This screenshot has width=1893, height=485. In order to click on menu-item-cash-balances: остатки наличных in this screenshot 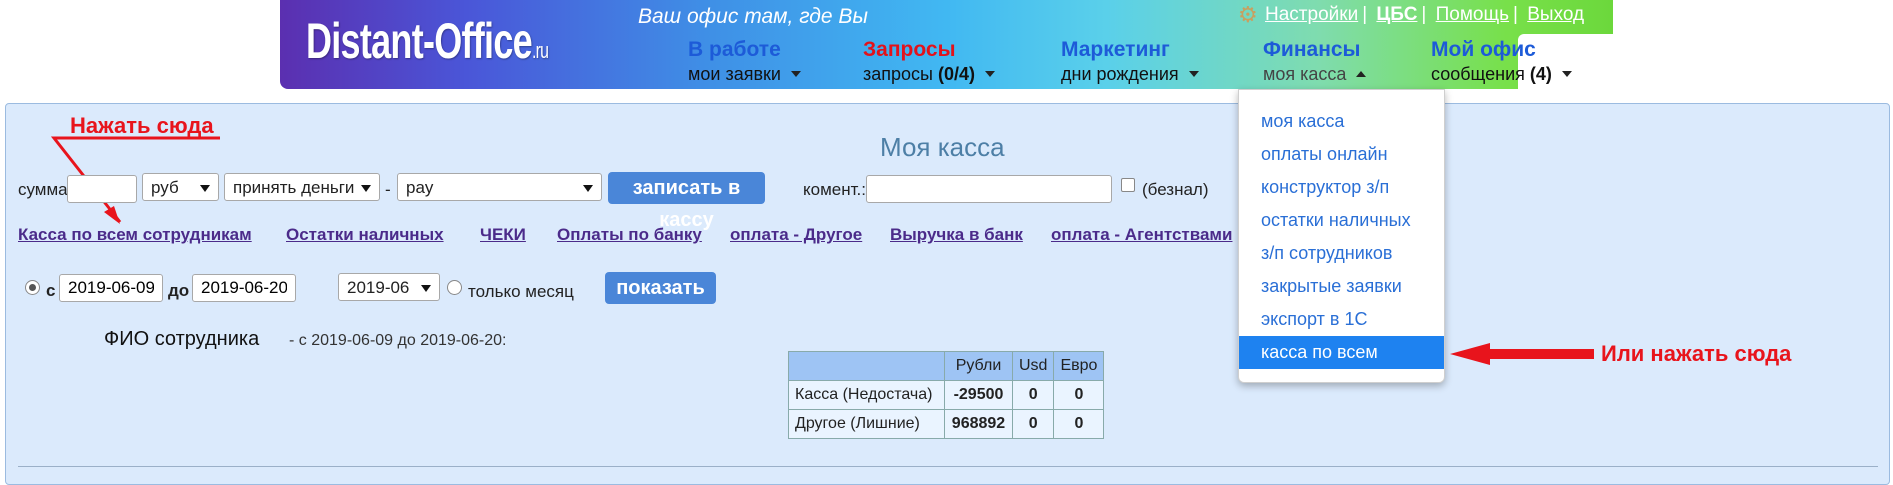, I will do `click(1341, 220)`.